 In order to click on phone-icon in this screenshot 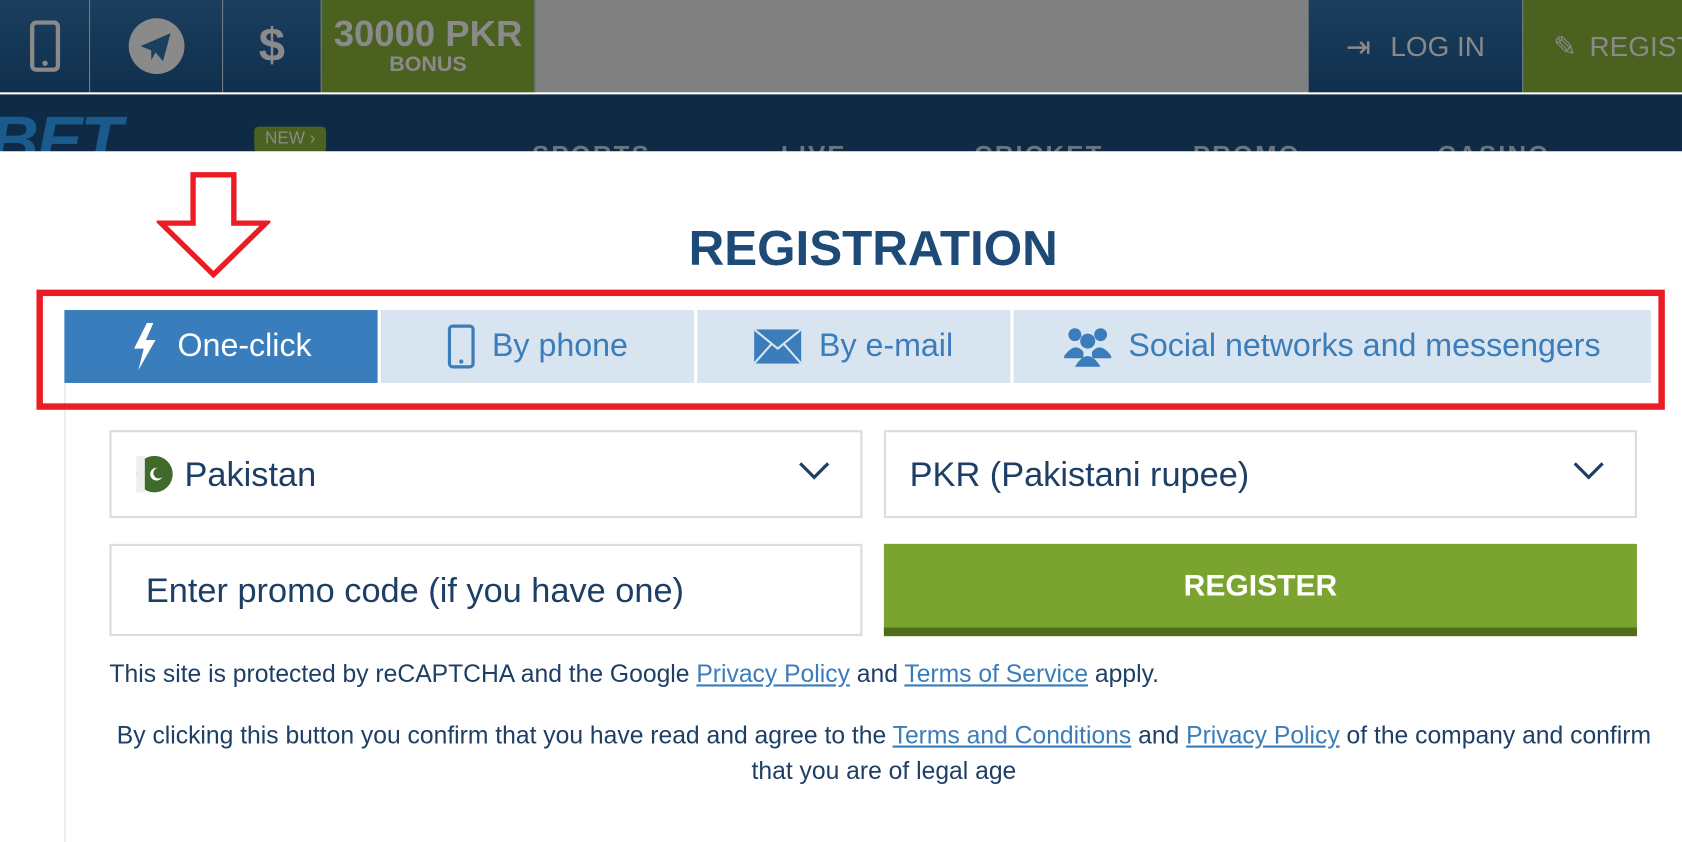, I will do `click(44, 46)`.